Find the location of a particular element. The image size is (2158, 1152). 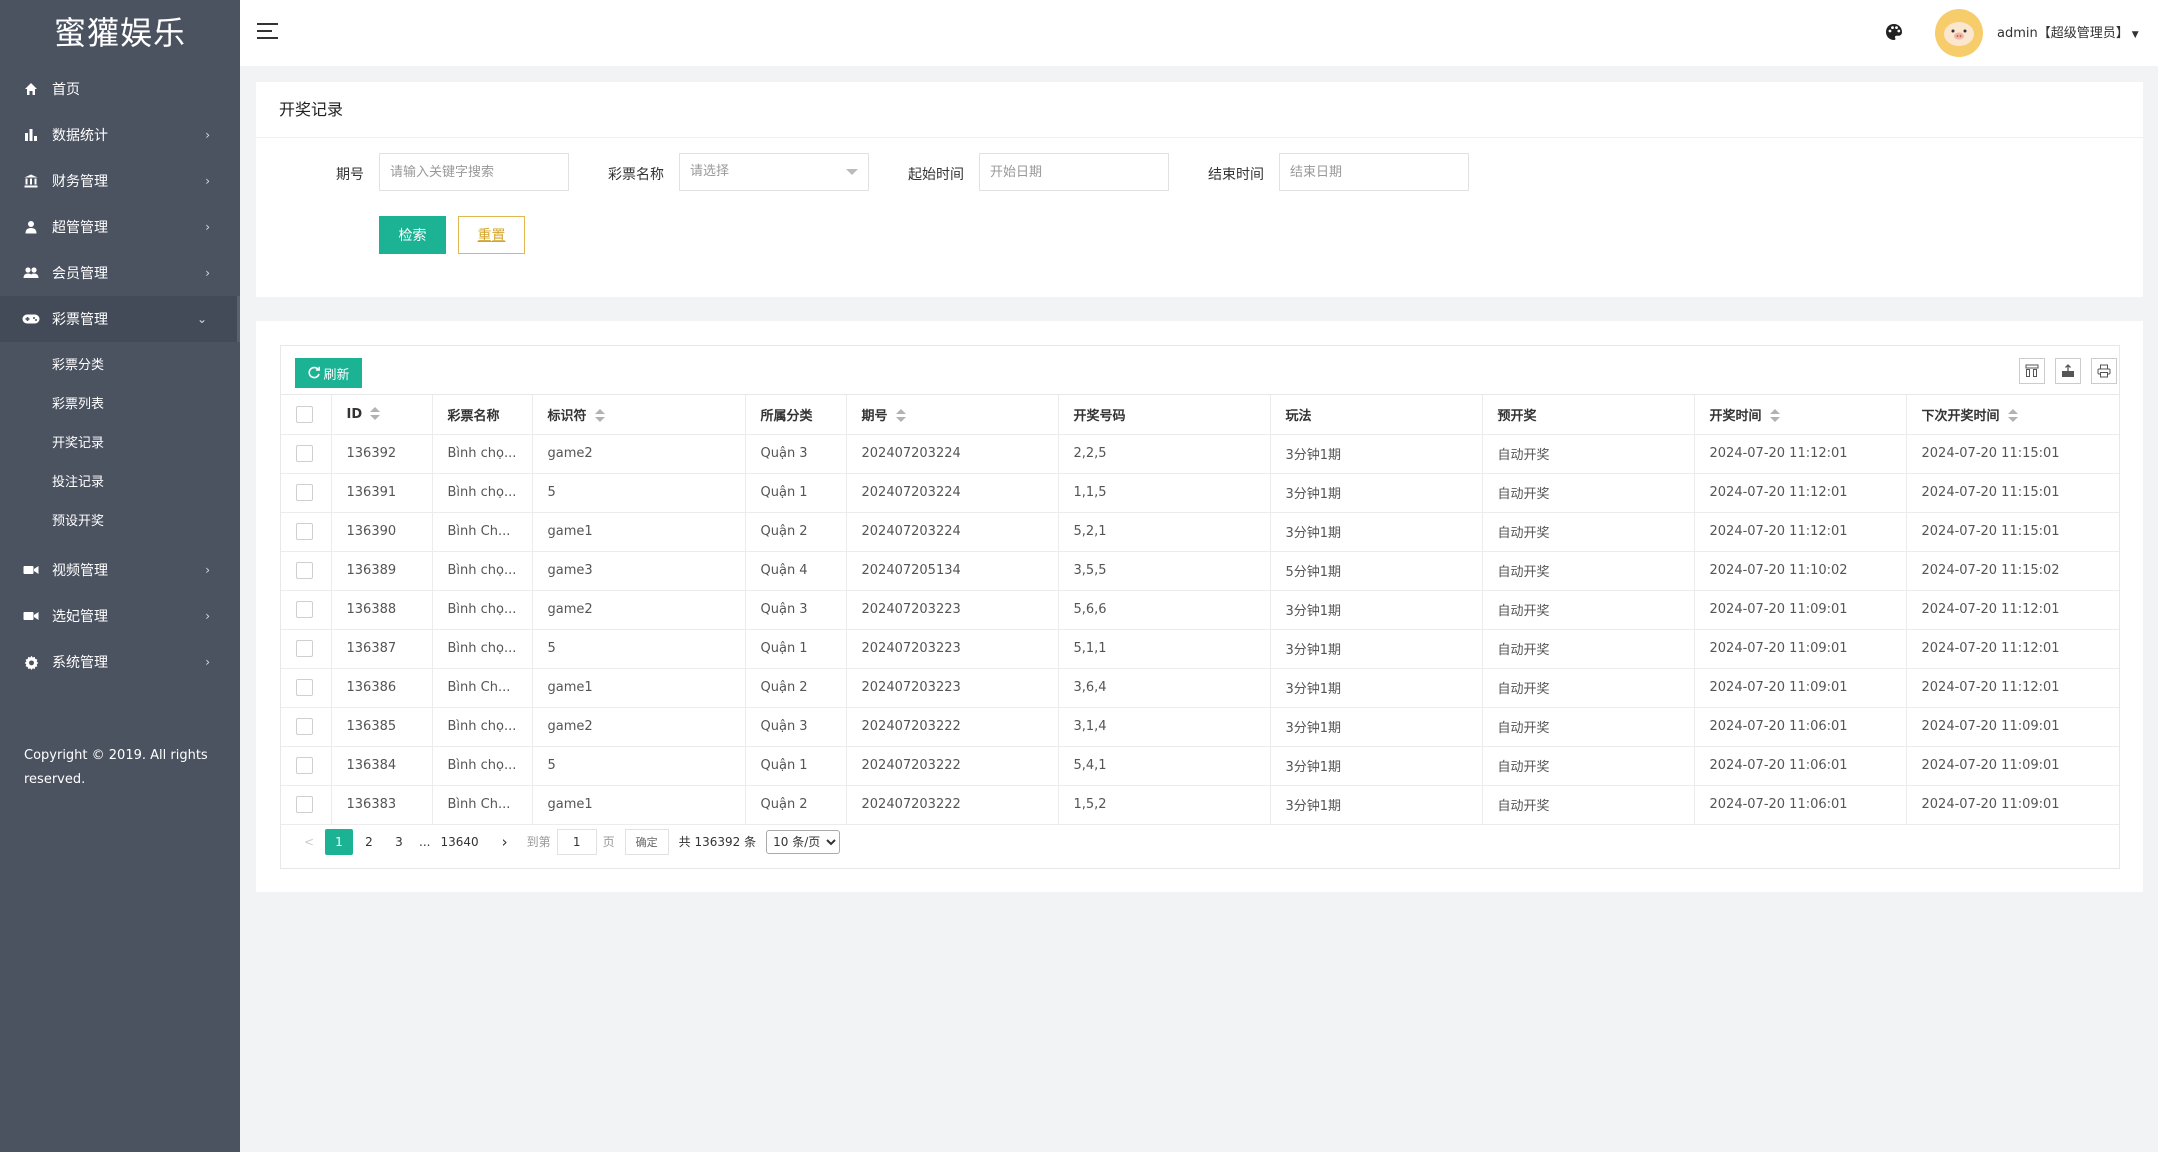

column-header-label: 开奖号码 is located at coordinates (1099, 416).